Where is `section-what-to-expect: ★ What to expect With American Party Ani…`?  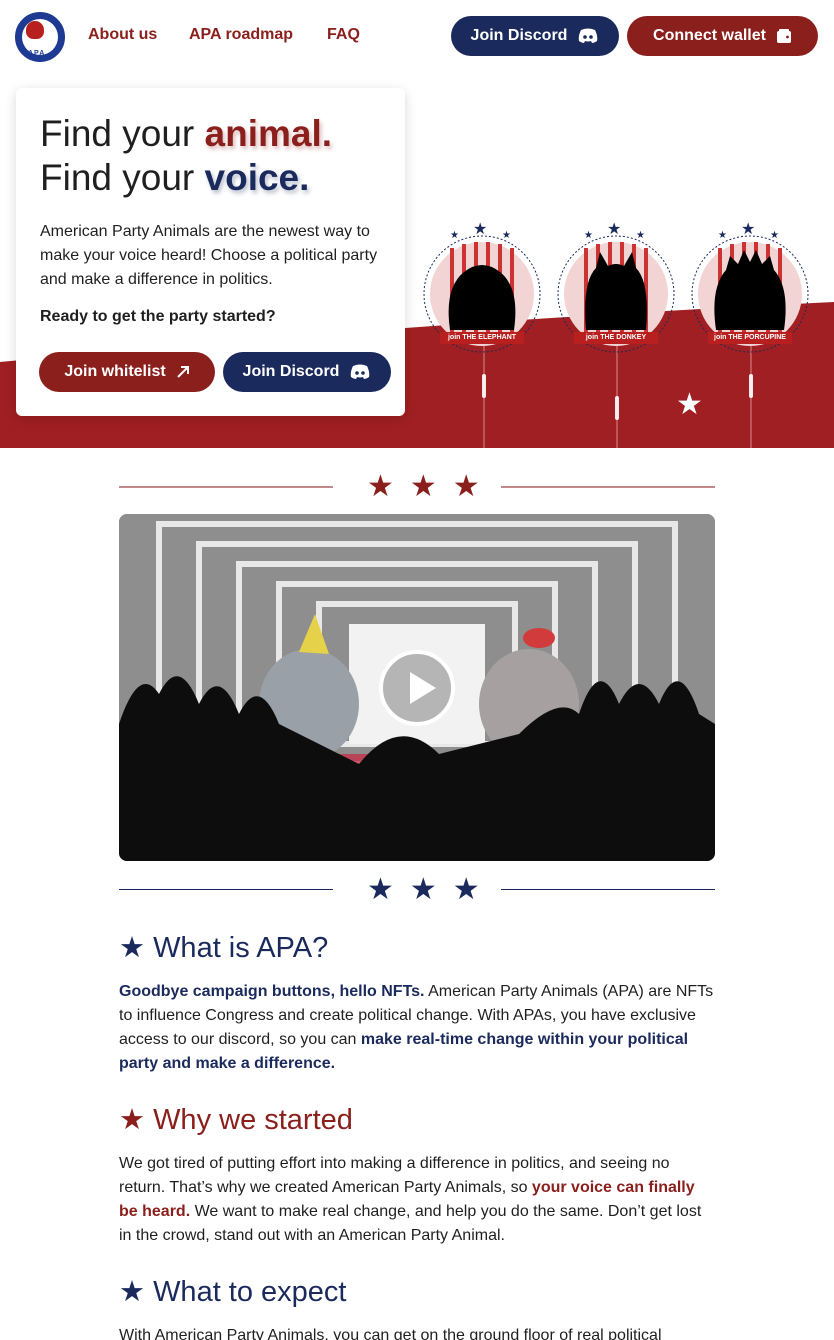
section-what-to-expect: ★ What to expect With American Party Ani… is located at coordinates (417, 1307).